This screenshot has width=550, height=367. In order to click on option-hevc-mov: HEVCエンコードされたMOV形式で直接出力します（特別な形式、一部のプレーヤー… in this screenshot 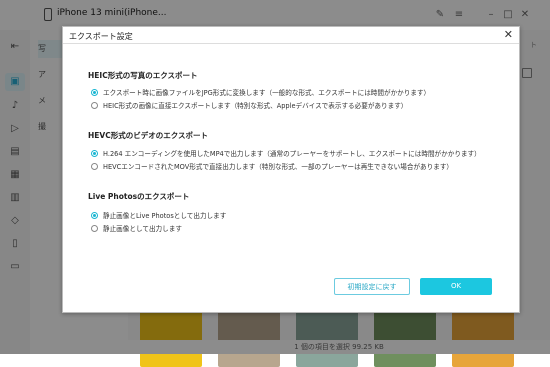, I will do `click(272, 166)`.